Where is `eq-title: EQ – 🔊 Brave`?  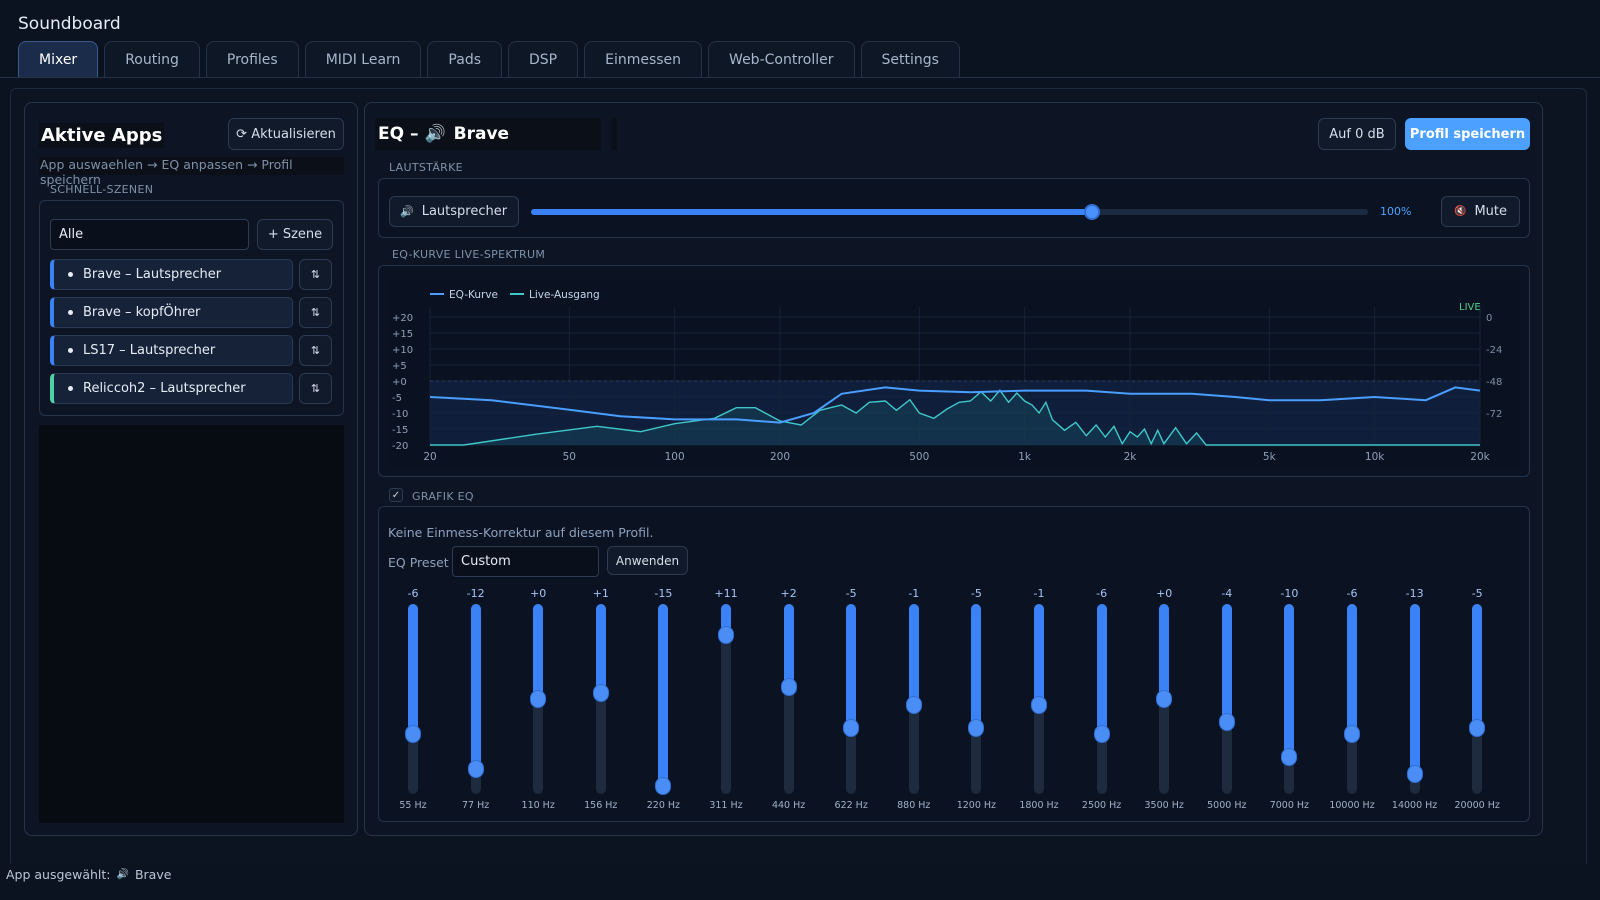 eq-title: EQ – 🔊 Brave is located at coordinates (488, 134).